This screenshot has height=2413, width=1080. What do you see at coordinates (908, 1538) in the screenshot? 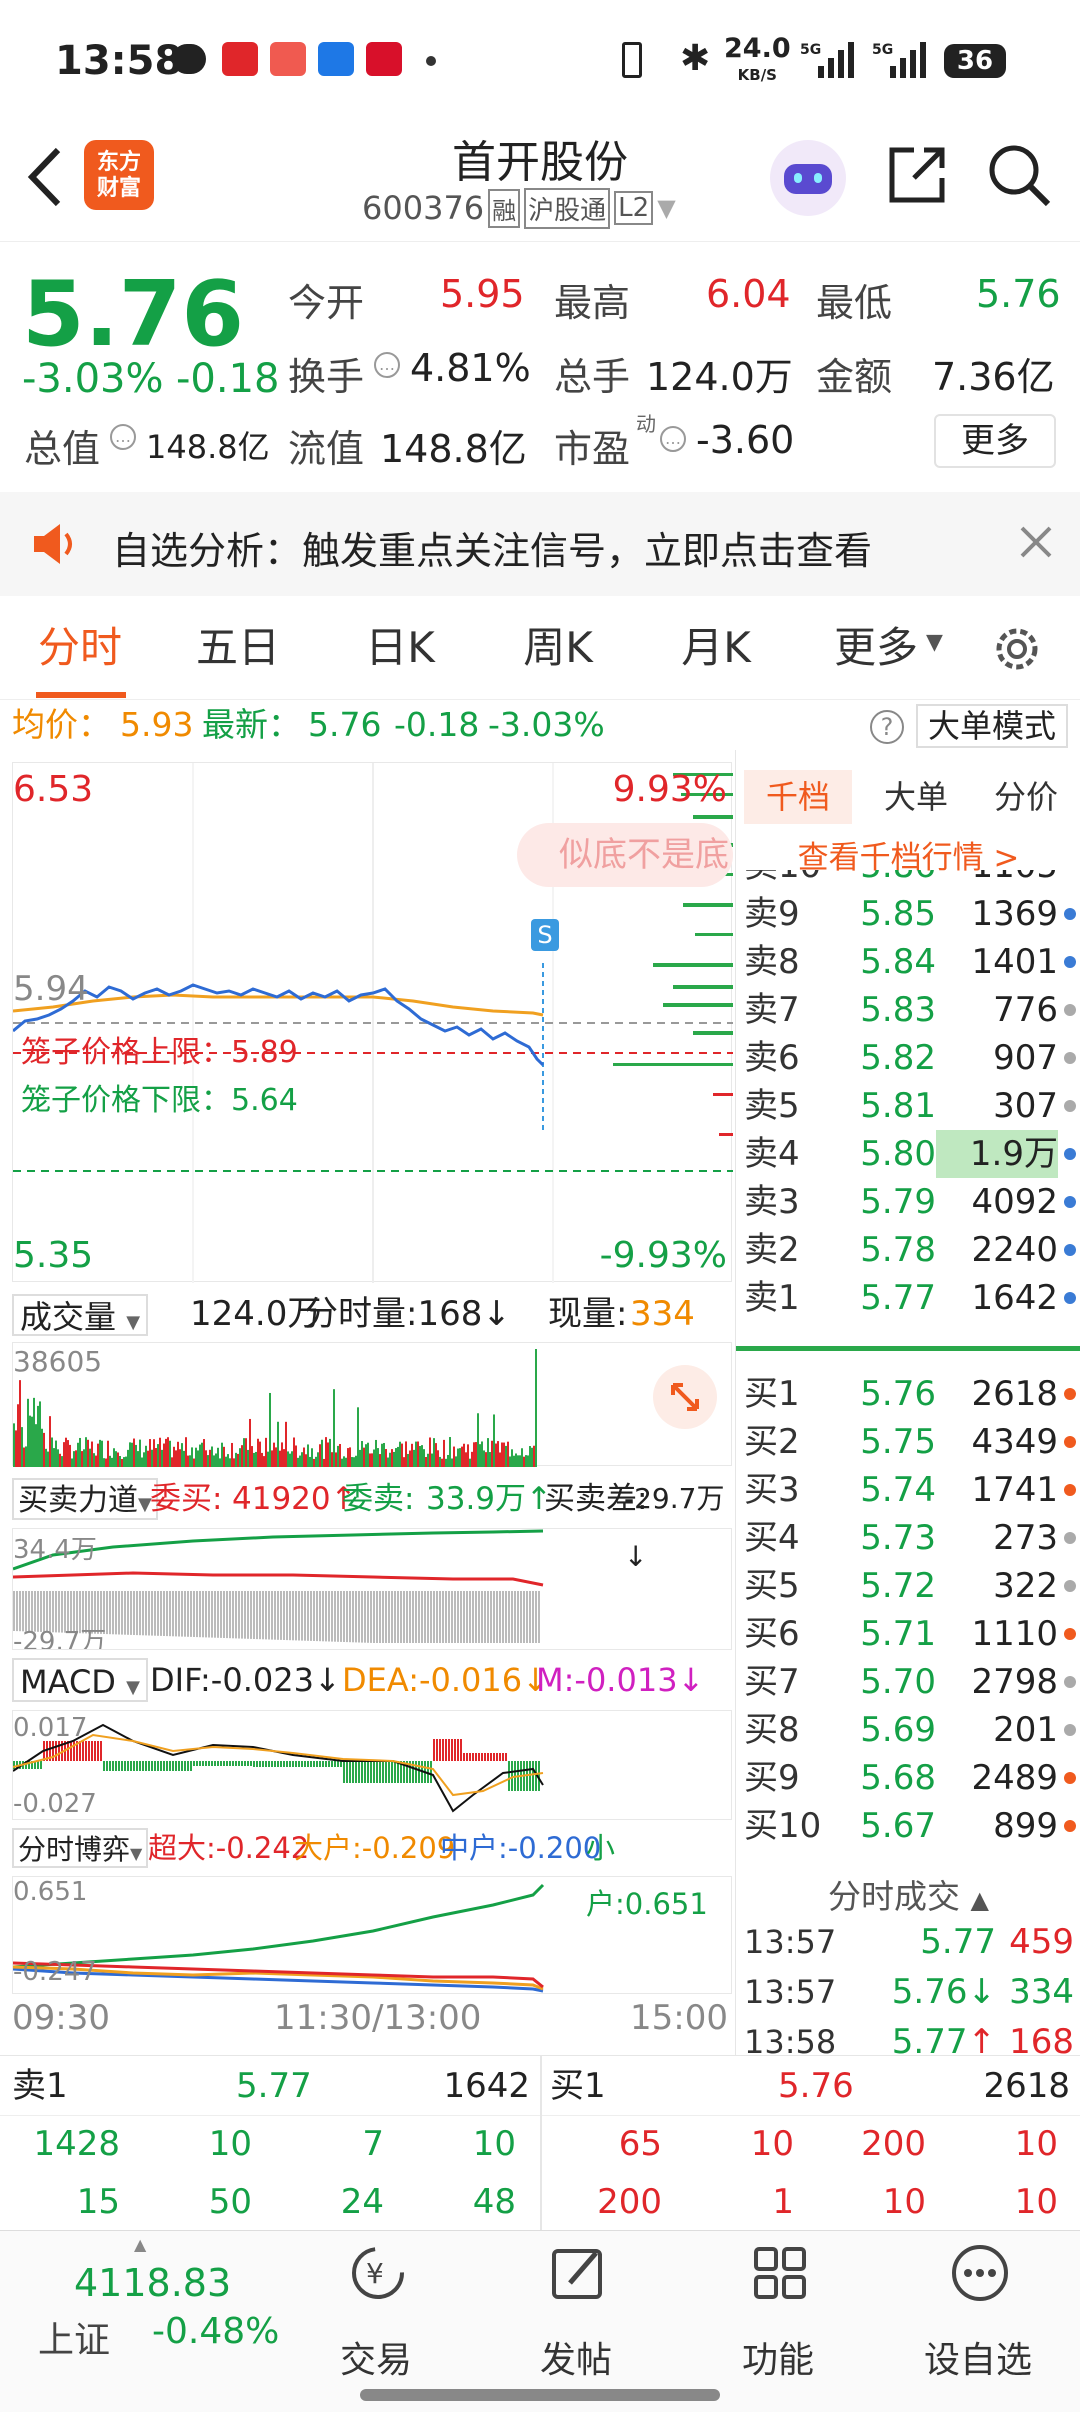
I see `bid-row: 买4 5.73 273` at bounding box center [908, 1538].